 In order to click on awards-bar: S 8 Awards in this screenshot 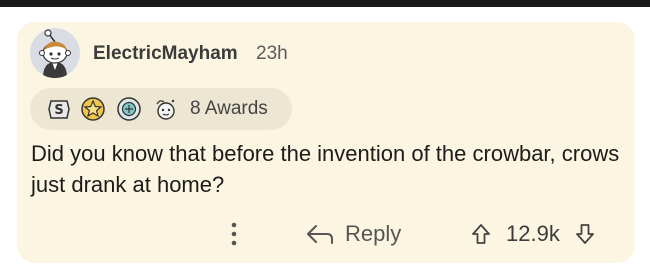, I will do `click(161, 109)`.